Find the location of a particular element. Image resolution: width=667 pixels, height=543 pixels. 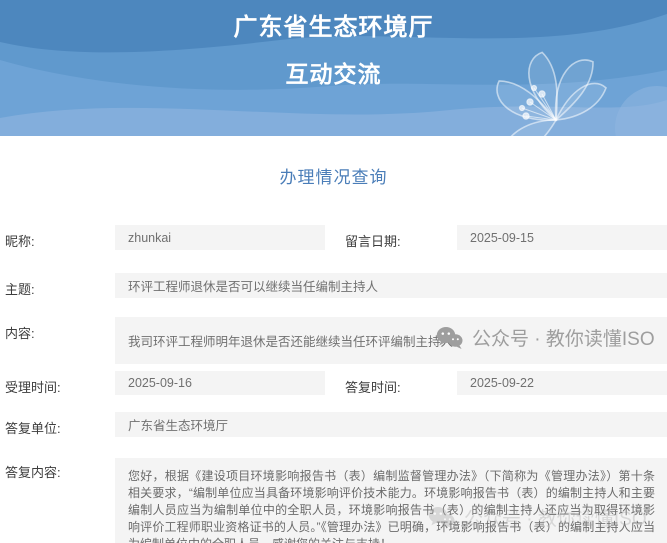

reply-unit-label: 答复单位: is located at coordinates (33, 428).